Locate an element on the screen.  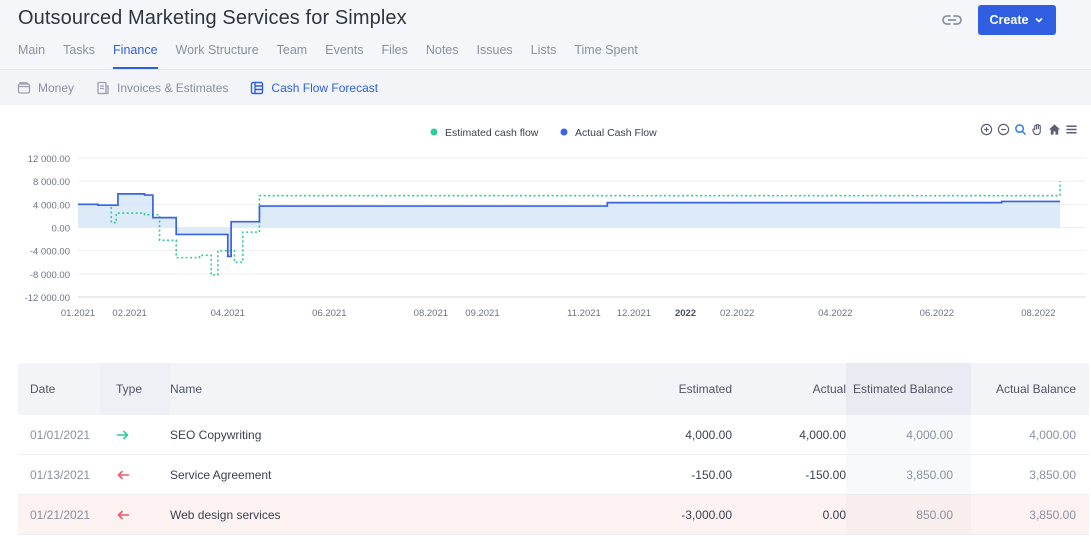
y-tick-label: 0.00 is located at coordinates (61, 229).